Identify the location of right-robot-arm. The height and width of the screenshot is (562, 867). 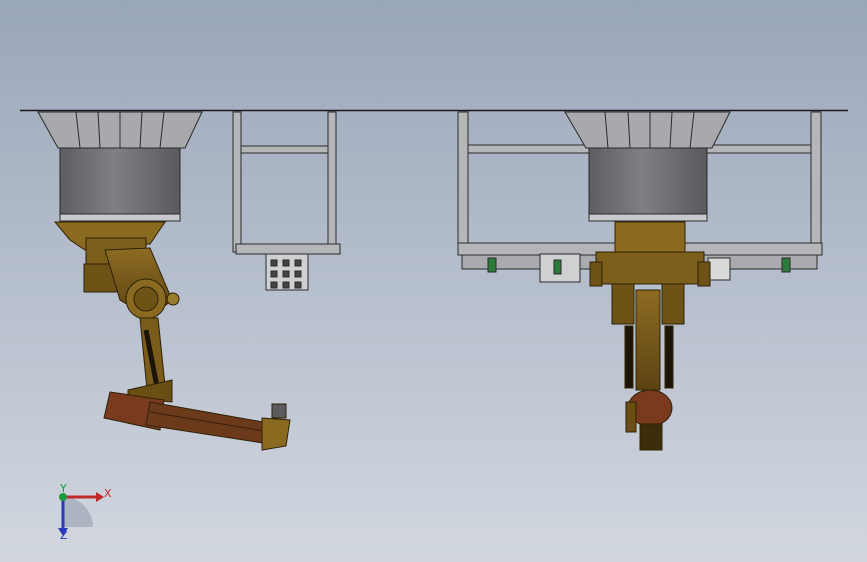
(650, 336).